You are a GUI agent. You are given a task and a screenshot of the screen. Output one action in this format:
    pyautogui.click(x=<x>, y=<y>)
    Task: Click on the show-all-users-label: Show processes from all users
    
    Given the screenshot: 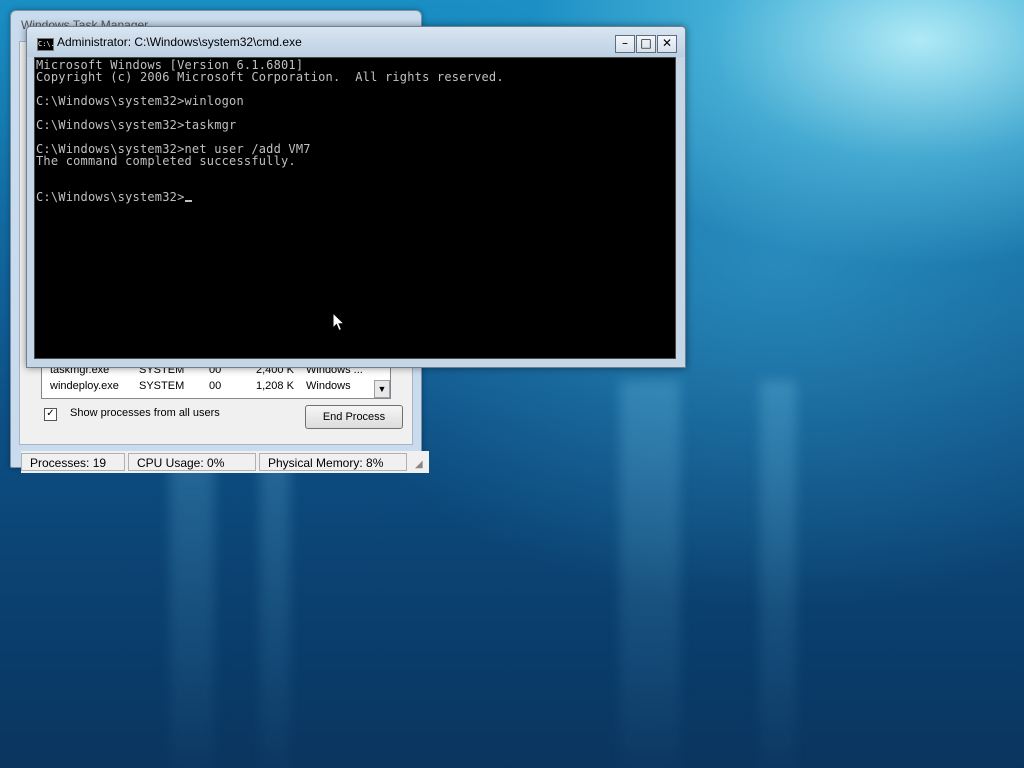 What is the action you would take?
    pyautogui.click(x=145, y=413)
    